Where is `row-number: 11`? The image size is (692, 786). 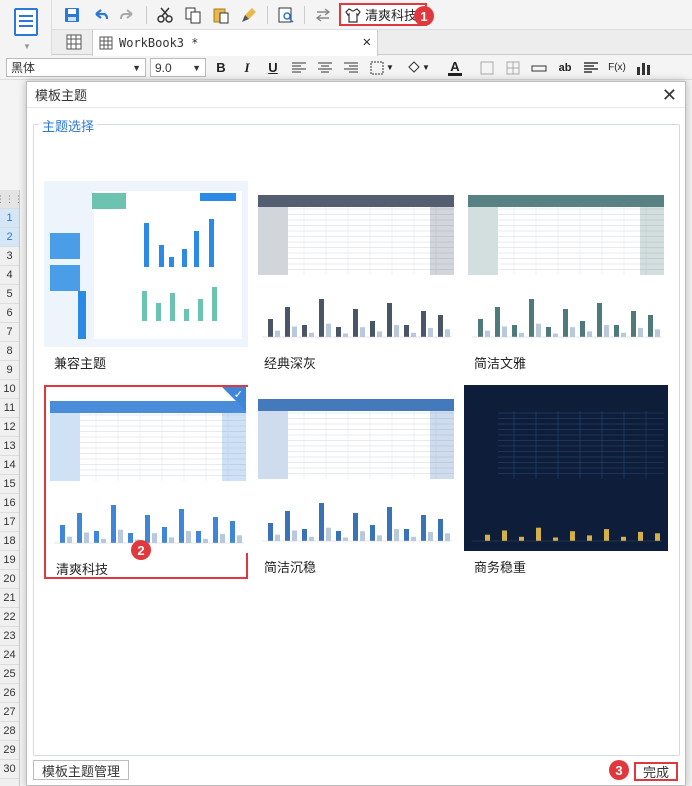
row-number: 11 is located at coordinates (9, 408).